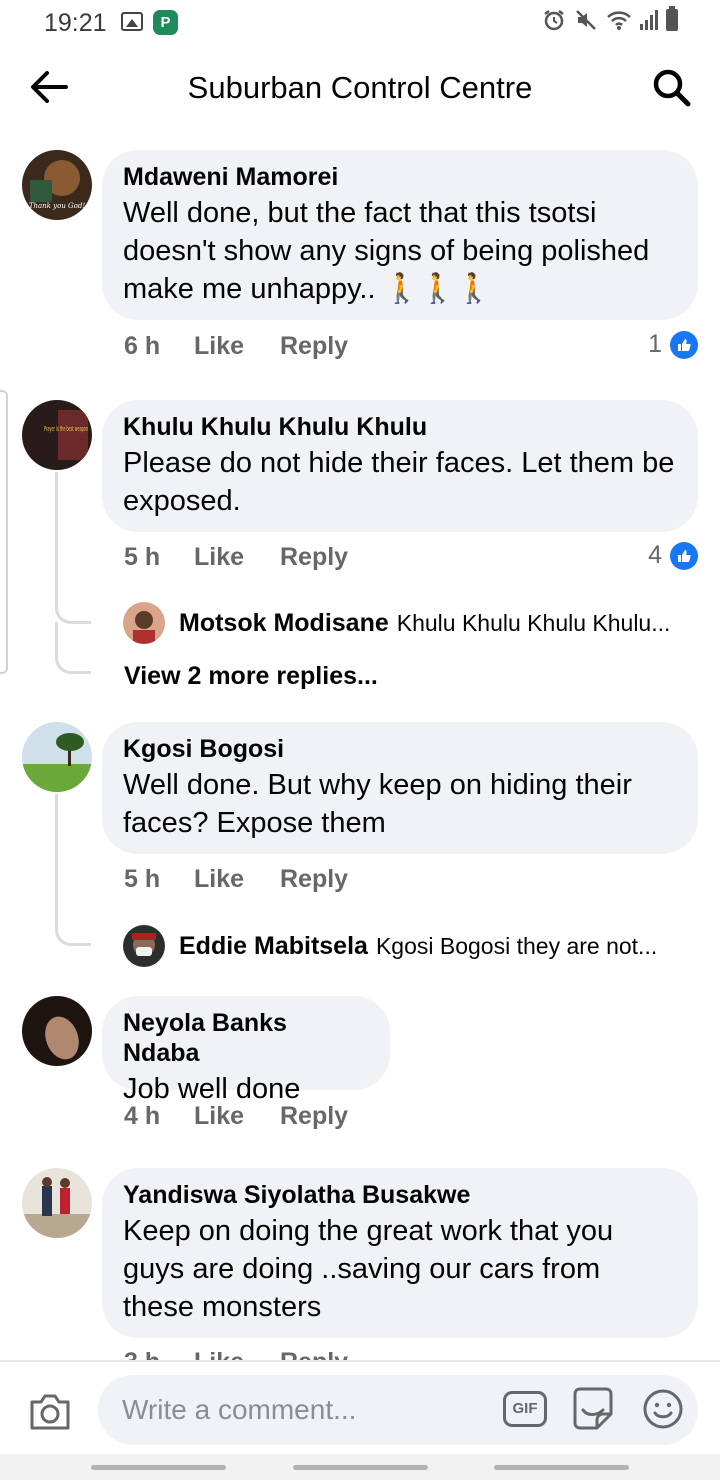  What do you see at coordinates (400, 749) in the screenshot?
I see `comment-author: Kgosi Bogosi` at bounding box center [400, 749].